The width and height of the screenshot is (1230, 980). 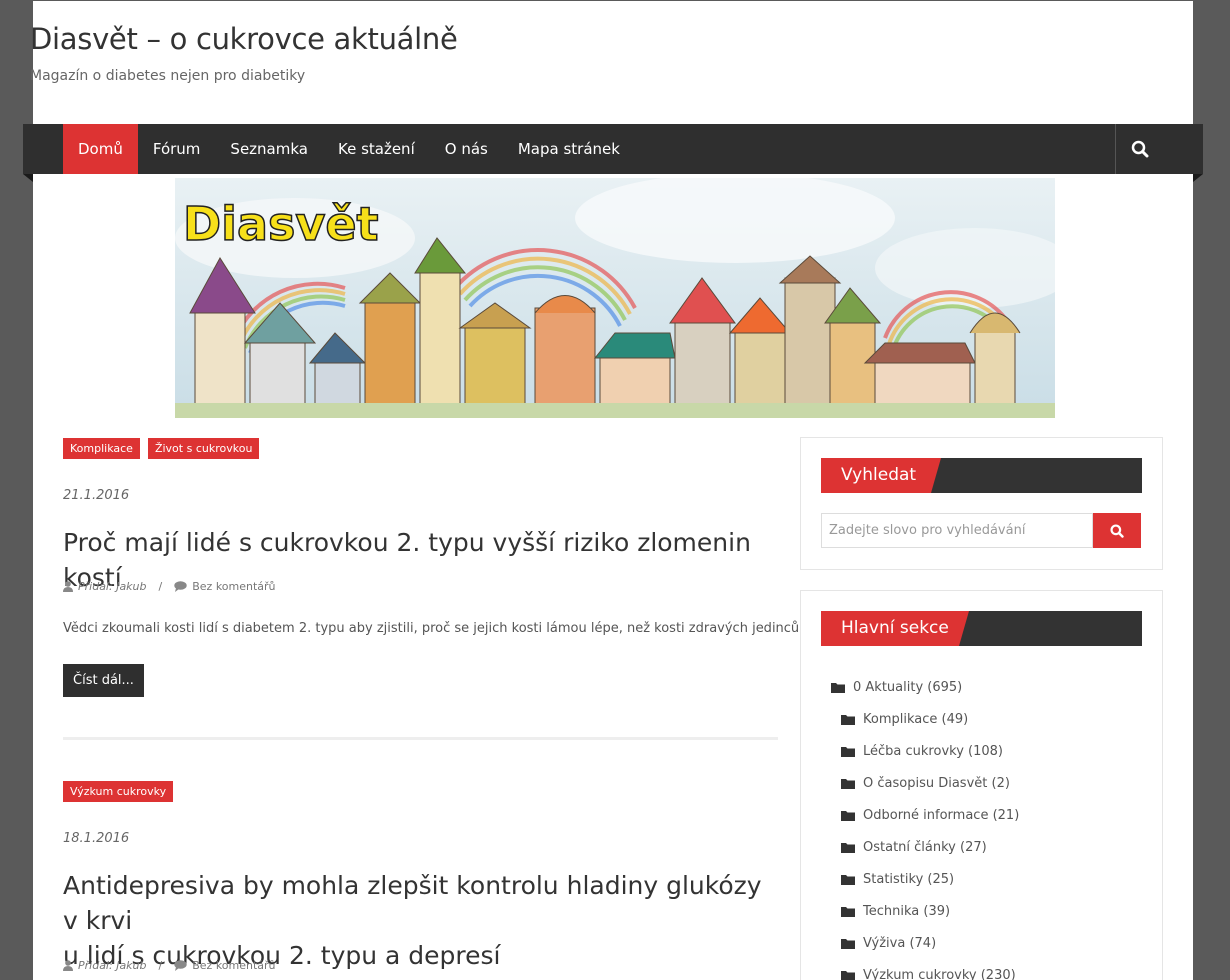 What do you see at coordinates (376, 149) in the screenshot?
I see `nav-item-ke-stazeni: Ke stažení` at bounding box center [376, 149].